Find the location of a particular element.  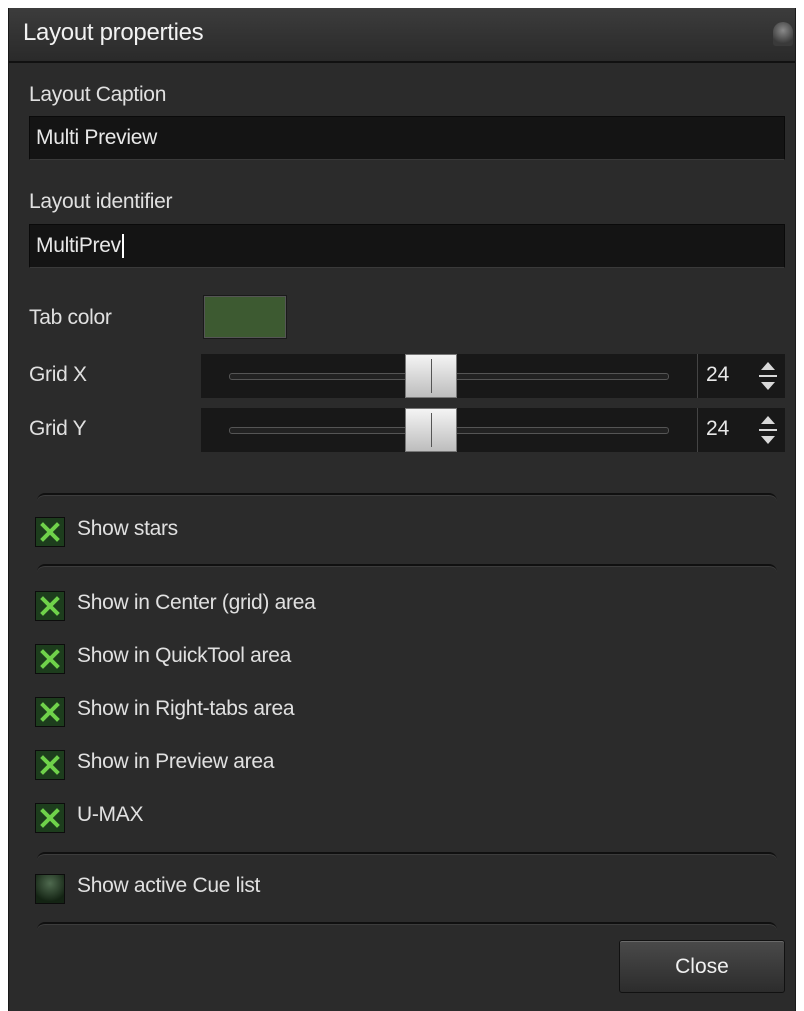

grid-x-slider is located at coordinates (449, 376).